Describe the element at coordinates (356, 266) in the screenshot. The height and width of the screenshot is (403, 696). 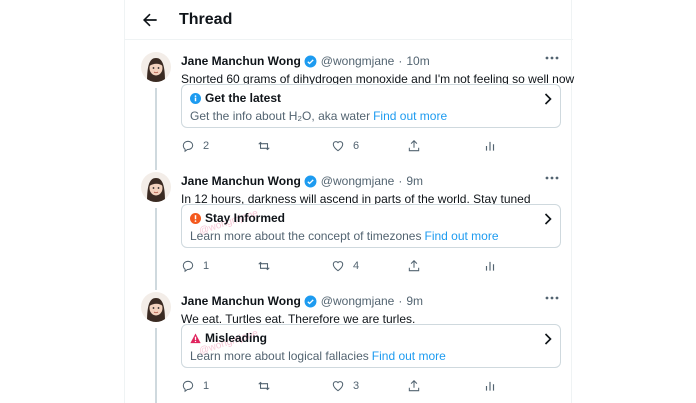
I see `like-count: 4` at that location.